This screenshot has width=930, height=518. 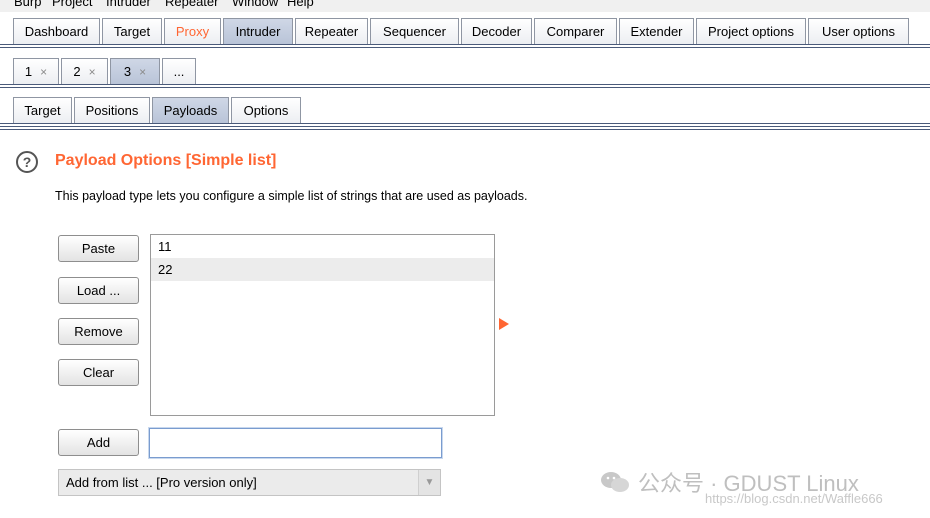 What do you see at coordinates (465, 109) in the screenshot?
I see `sub-tab-bar: Target Positions Payloads Options` at bounding box center [465, 109].